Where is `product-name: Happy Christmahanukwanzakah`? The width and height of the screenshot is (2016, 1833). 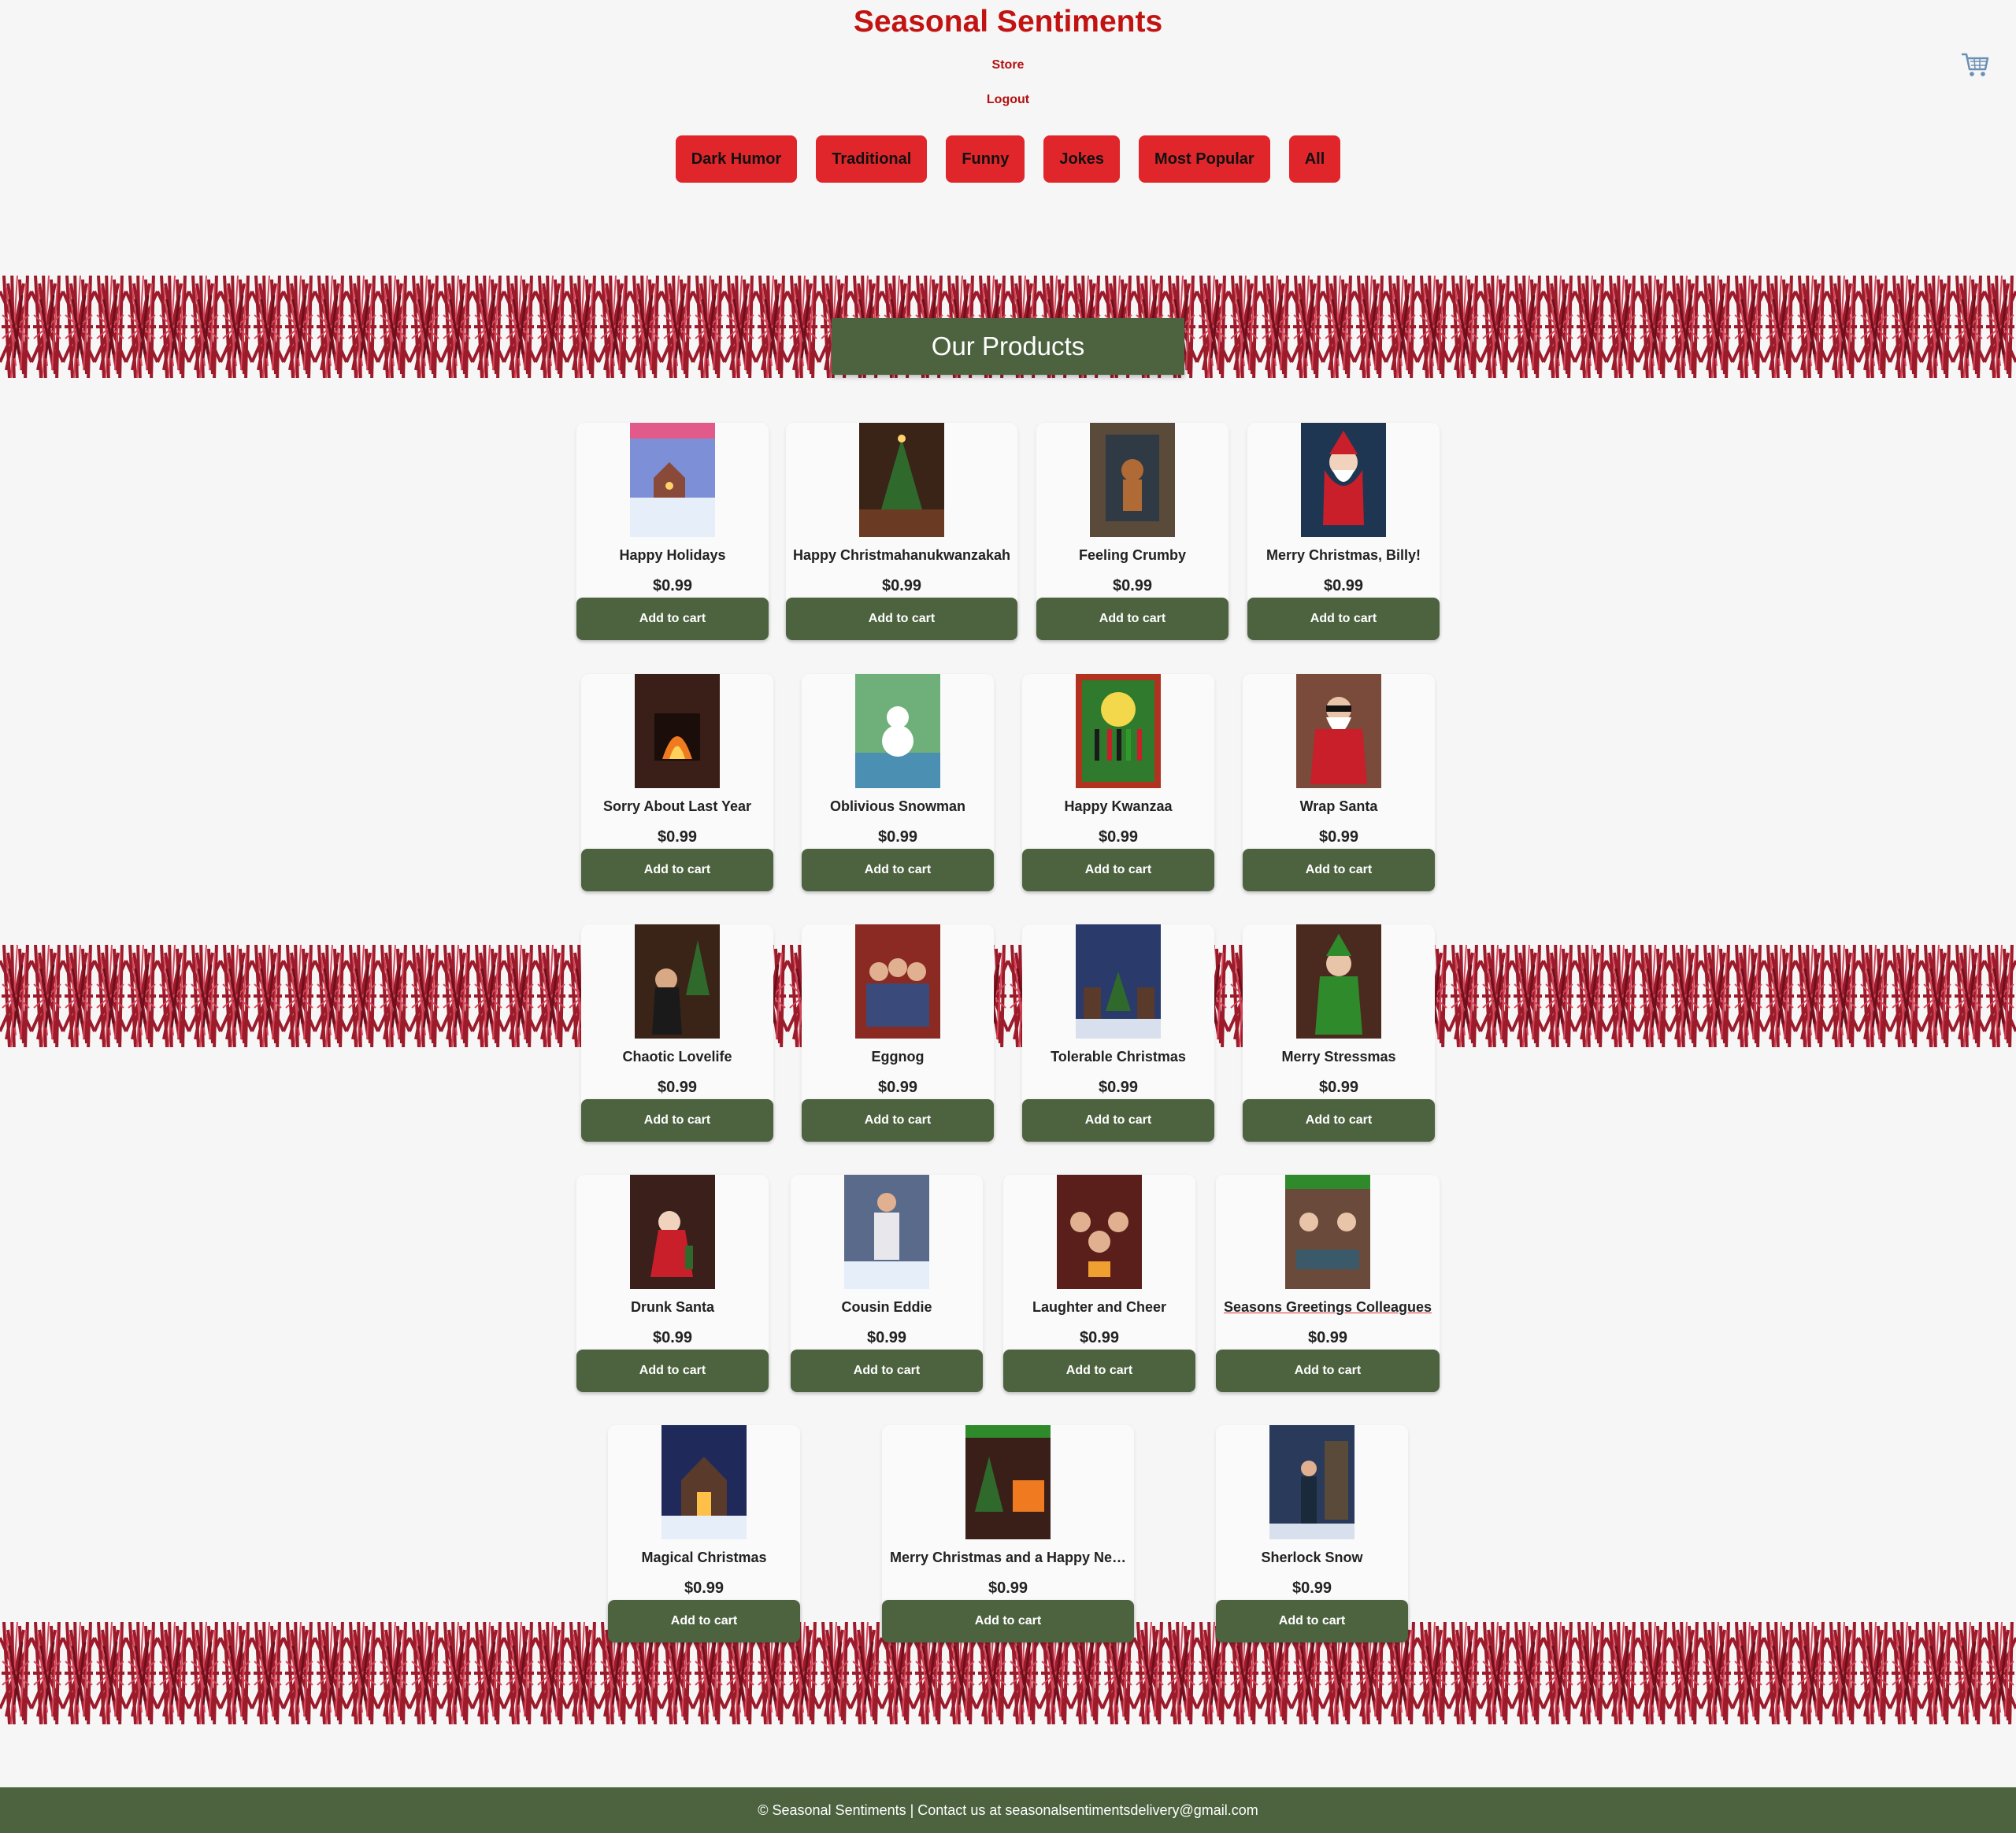 product-name: Happy Christmahanukwanzakah is located at coordinates (901, 555).